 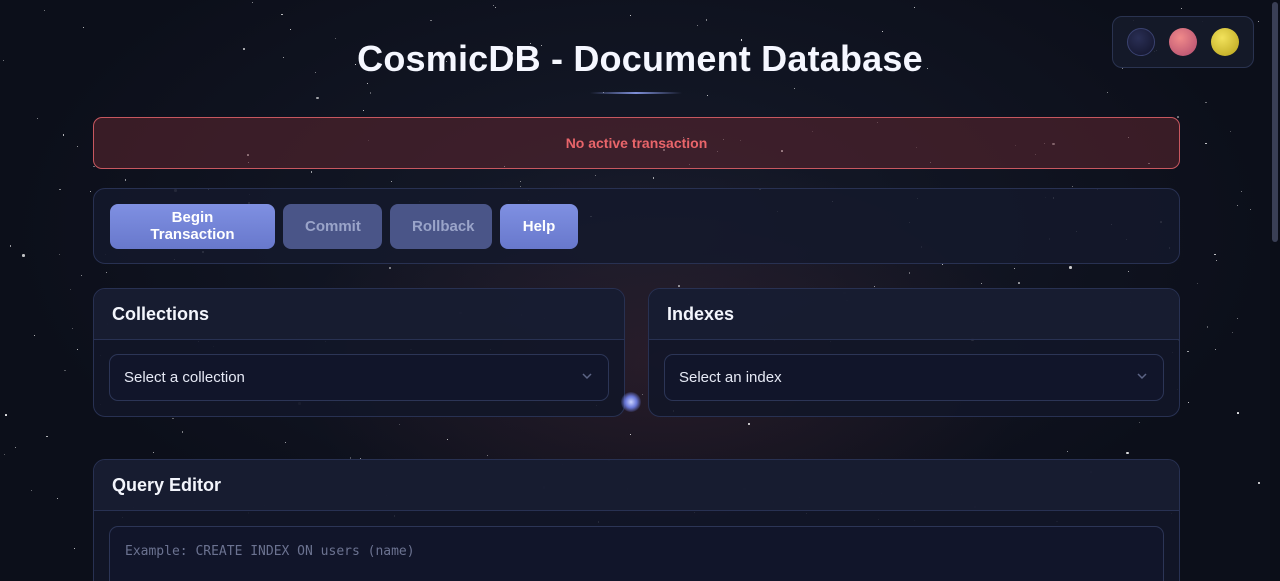 What do you see at coordinates (636, 226) in the screenshot?
I see `transaction-toolbar: Begin Transaction Commit Rollback Help` at bounding box center [636, 226].